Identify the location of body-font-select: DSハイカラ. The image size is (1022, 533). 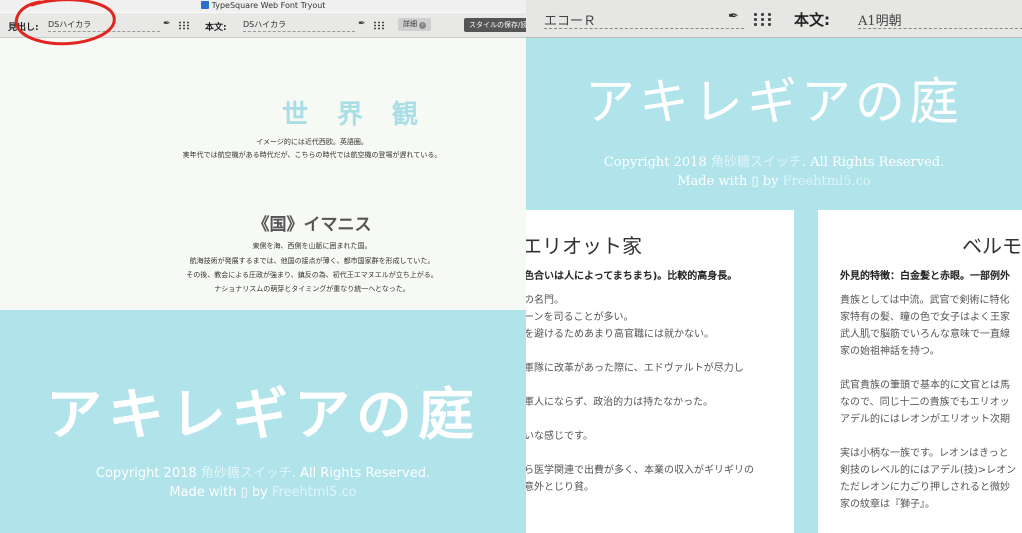
(299, 25).